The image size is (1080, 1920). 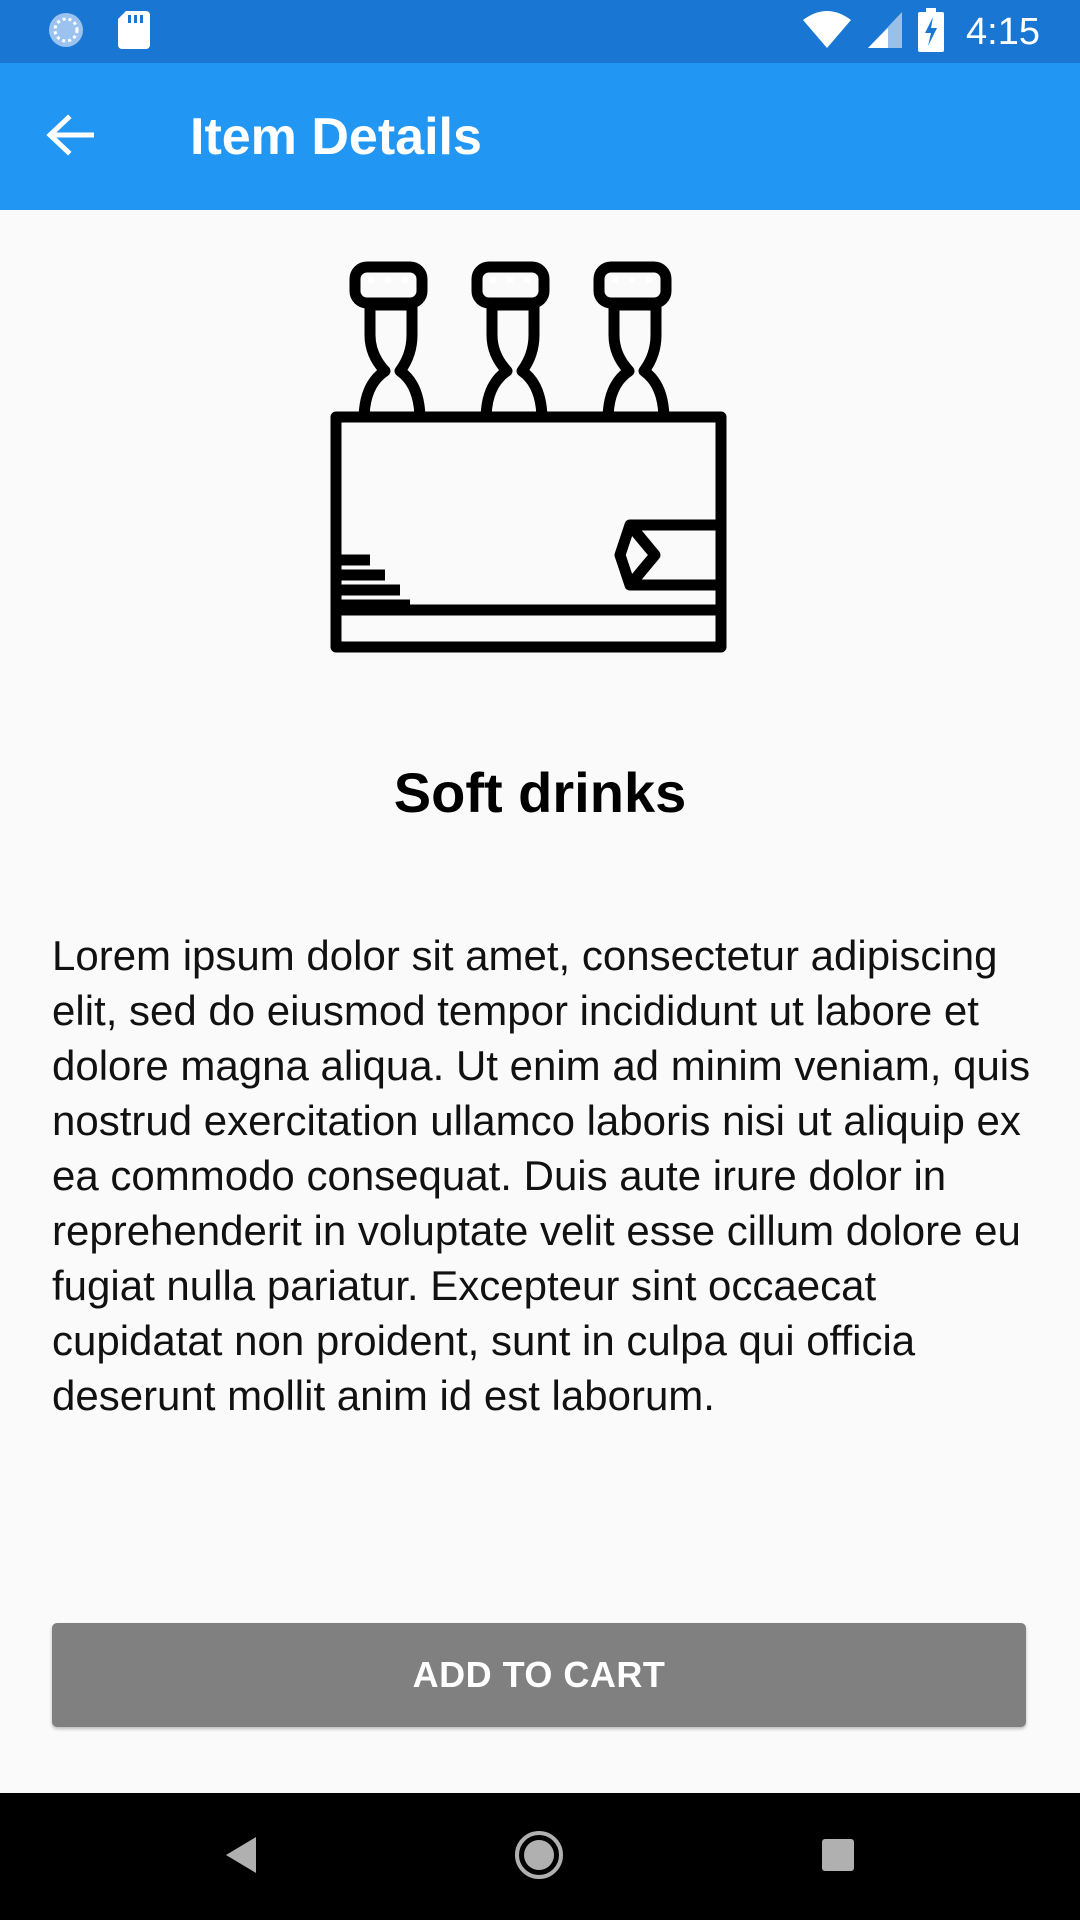 I want to click on item-image, so click(x=535, y=457).